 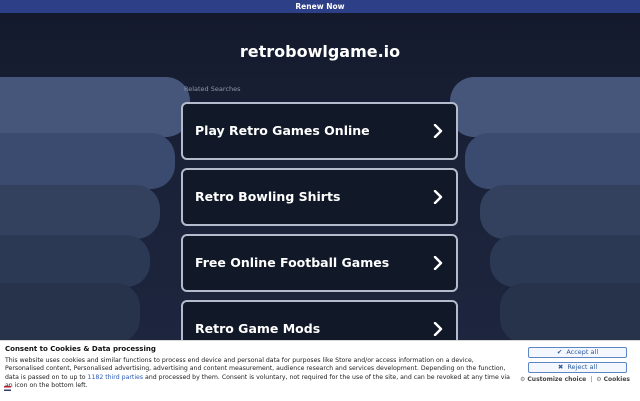 What do you see at coordinates (582, 367) in the screenshot?
I see `reject-all-label: Reject all` at bounding box center [582, 367].